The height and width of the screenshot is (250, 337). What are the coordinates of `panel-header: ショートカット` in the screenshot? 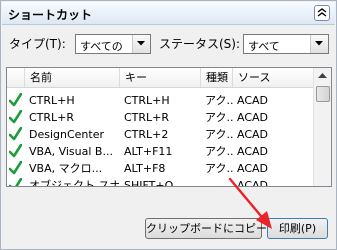 It's located at (168, 13).